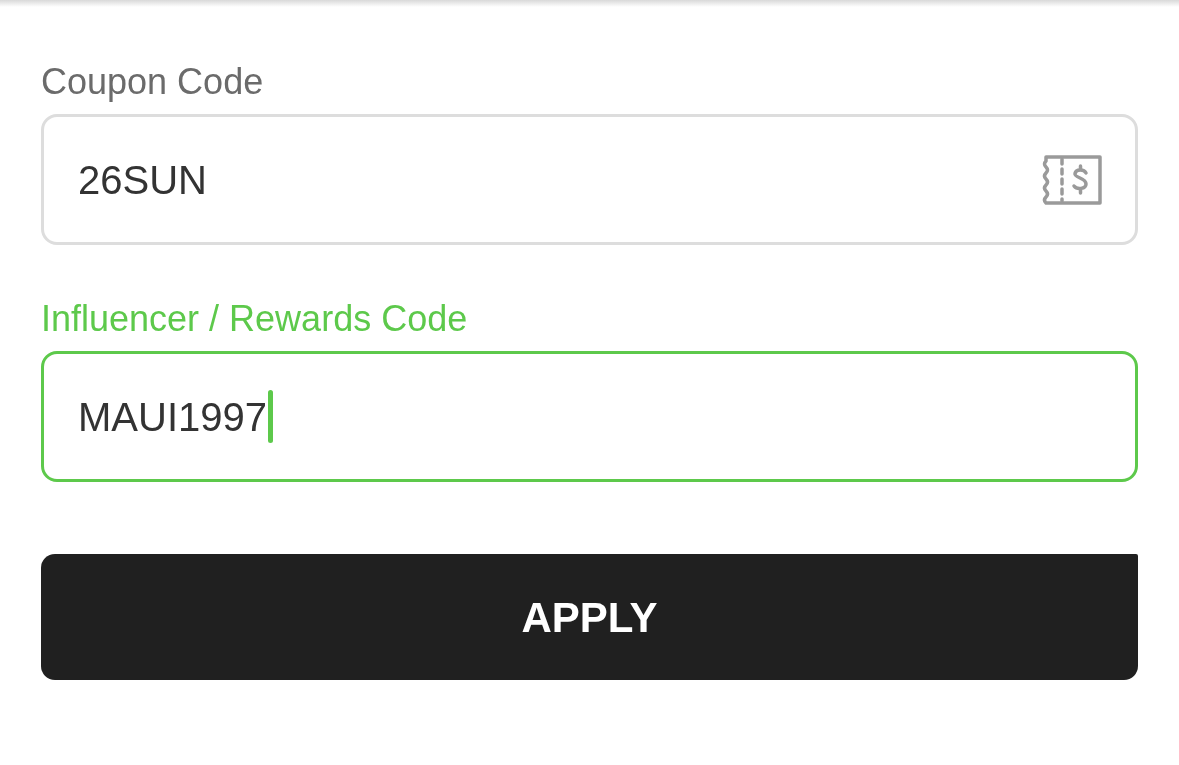  What do you see at coordinates (152, 82) in the screenshot?
I see `field-label: Coupon Code` at bounding box center [152, 82].